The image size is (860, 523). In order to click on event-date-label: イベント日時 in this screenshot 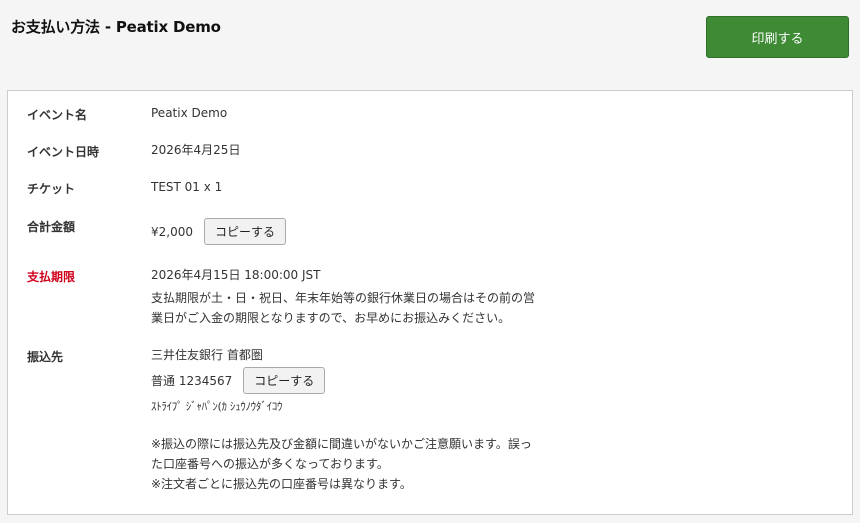, I will do `click(63, 152)`.